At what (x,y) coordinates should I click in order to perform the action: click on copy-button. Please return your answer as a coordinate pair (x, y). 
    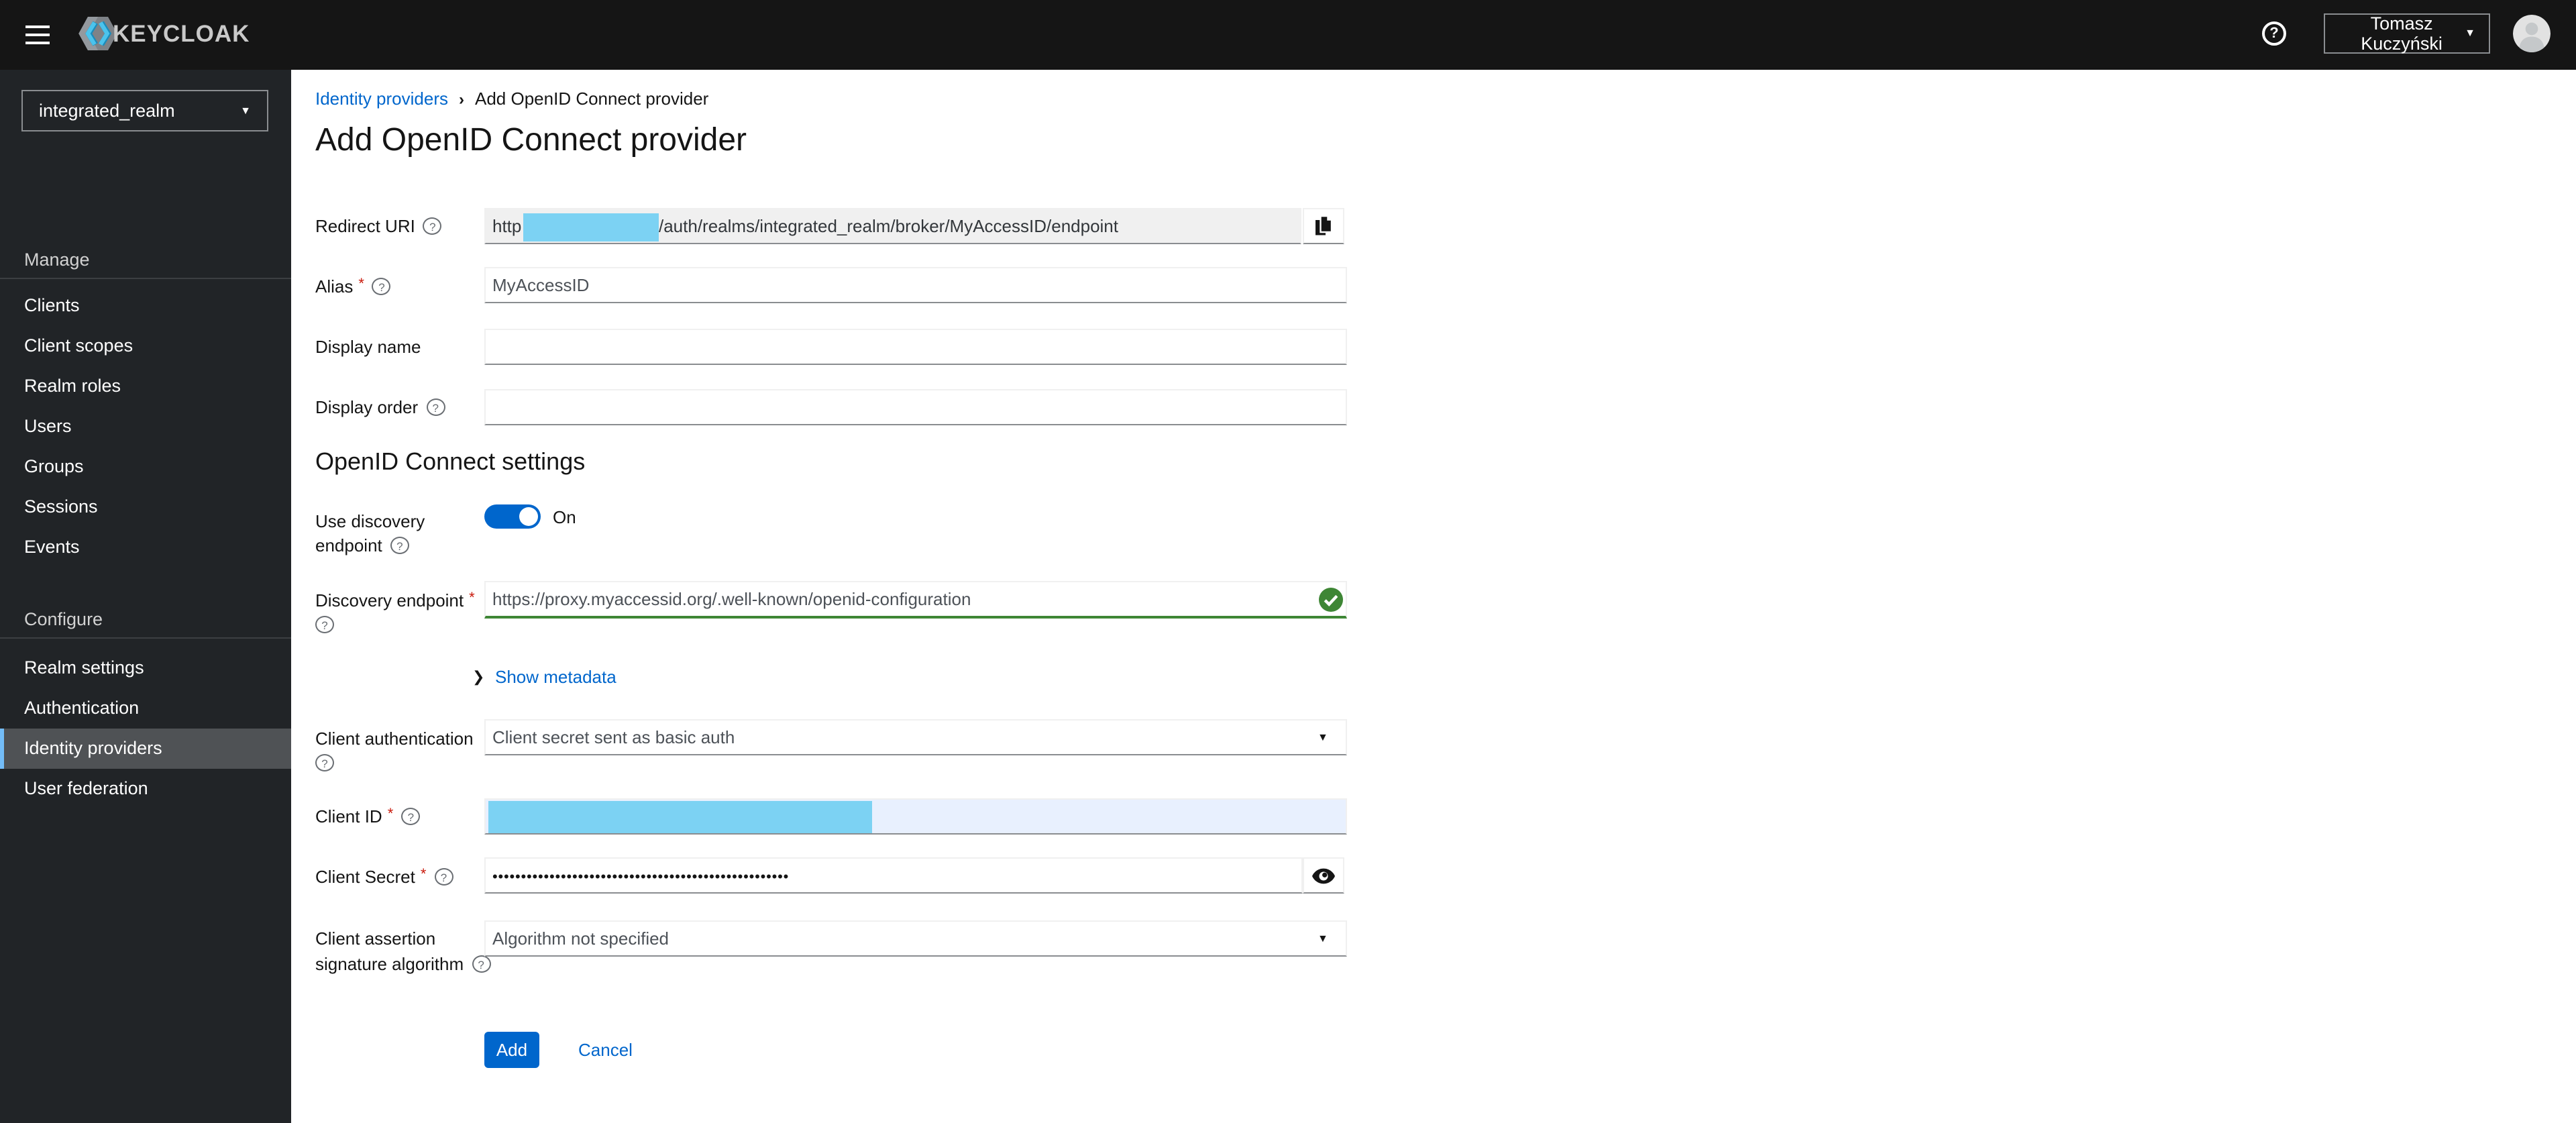
    Looking at the image, I should click on (1323, 226).